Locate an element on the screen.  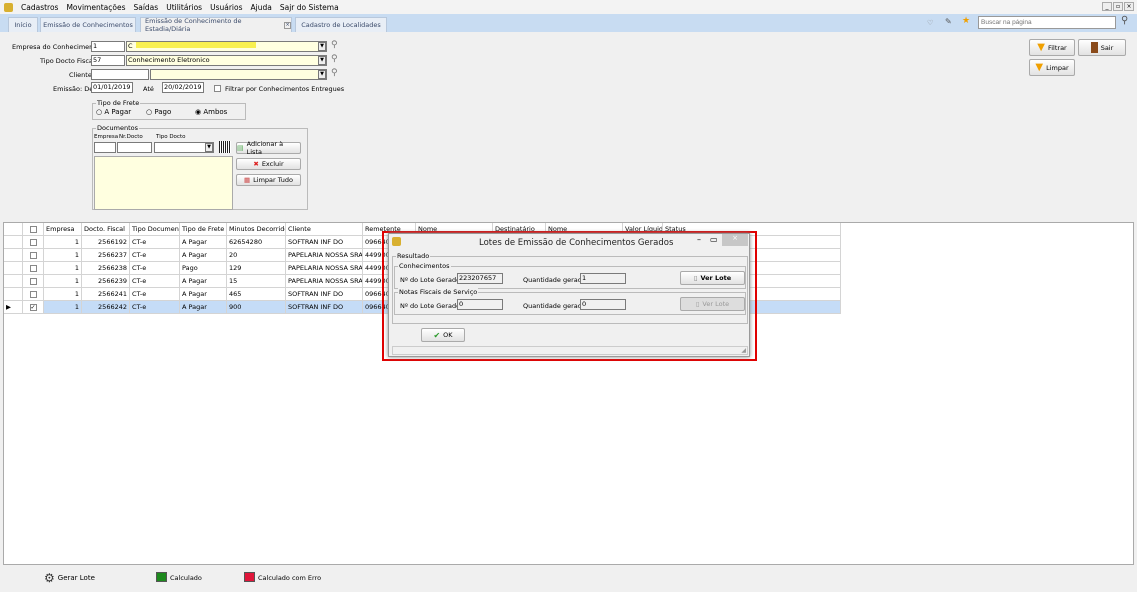
table-cell: 2566241 is located at coordinates (106, 294).